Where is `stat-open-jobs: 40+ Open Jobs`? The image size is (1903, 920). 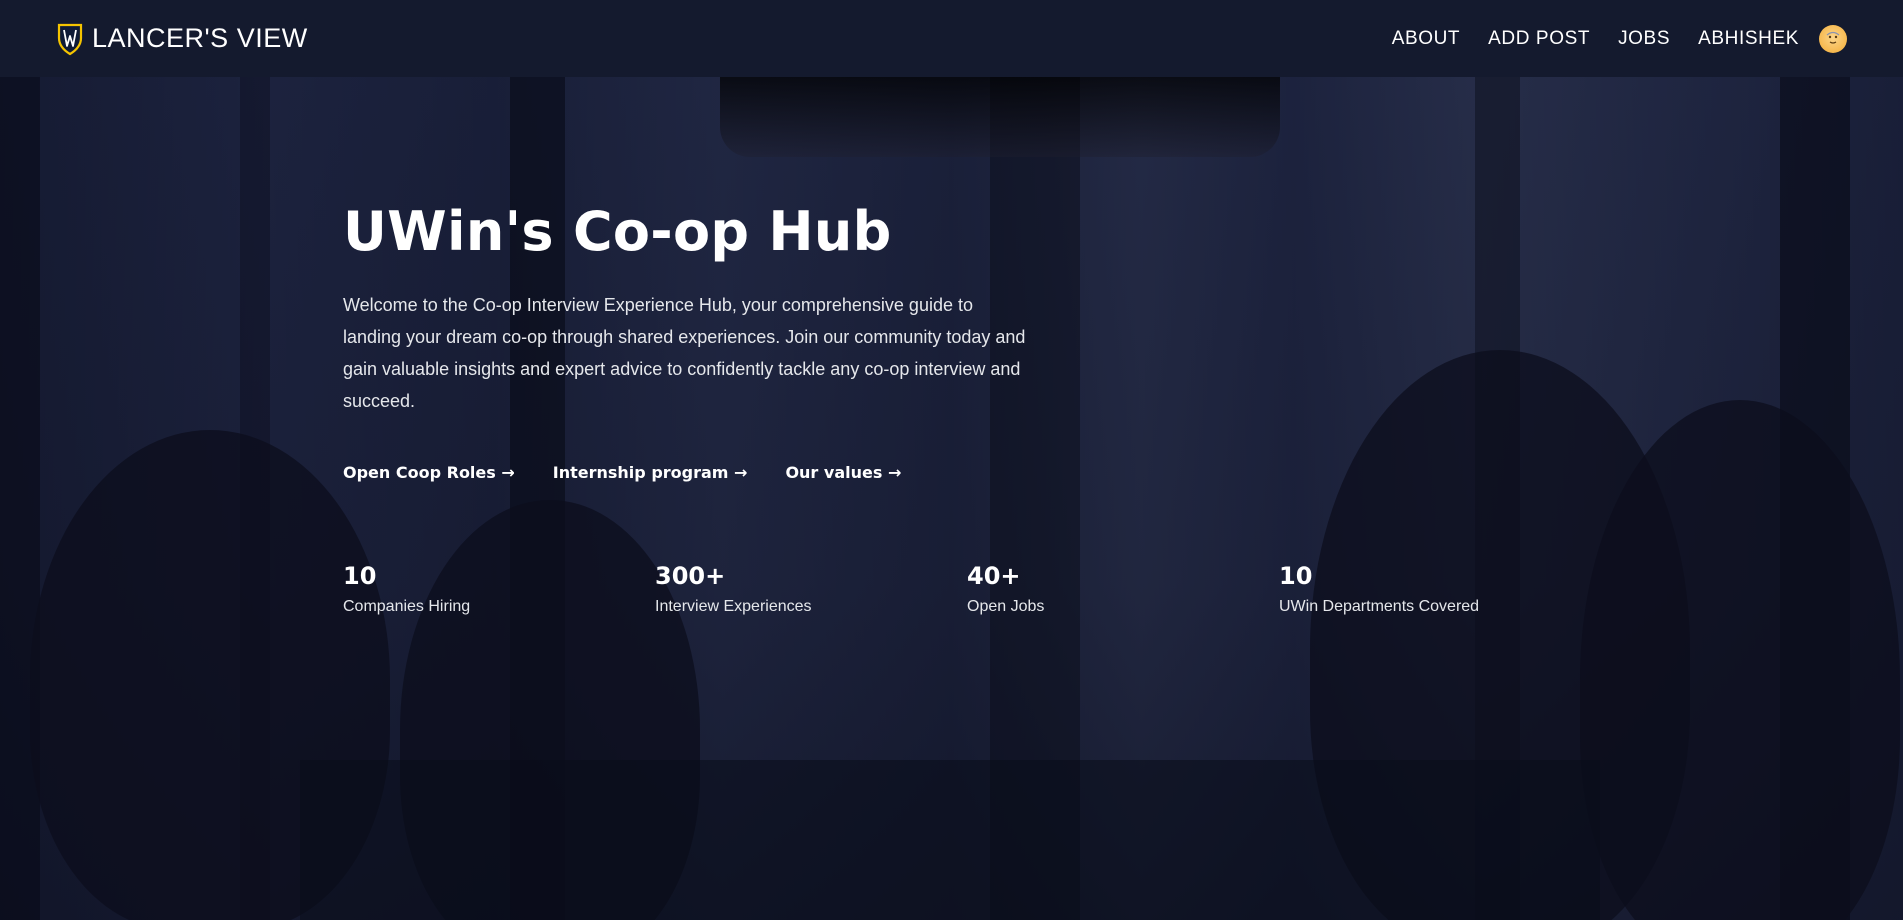 stat-open-jobs: 40+ Open Jobs is located at coordinates (1123, 589).